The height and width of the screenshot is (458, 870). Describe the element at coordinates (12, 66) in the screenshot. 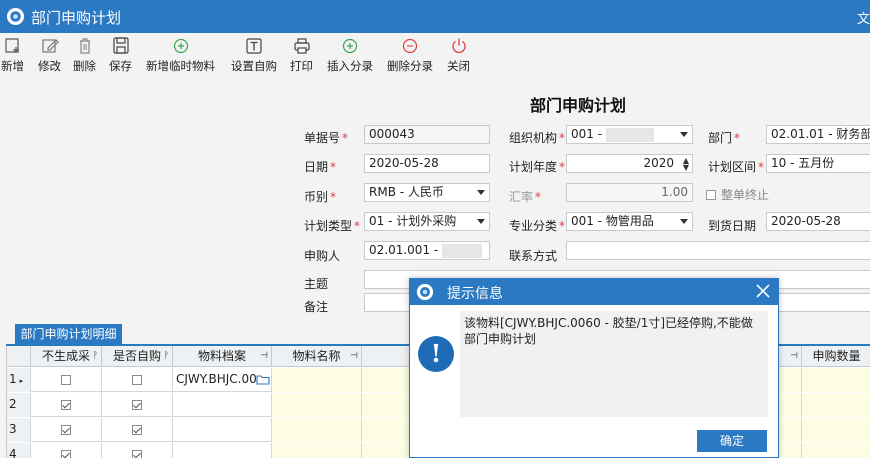

I see `new-button-label: 新增` at that location.